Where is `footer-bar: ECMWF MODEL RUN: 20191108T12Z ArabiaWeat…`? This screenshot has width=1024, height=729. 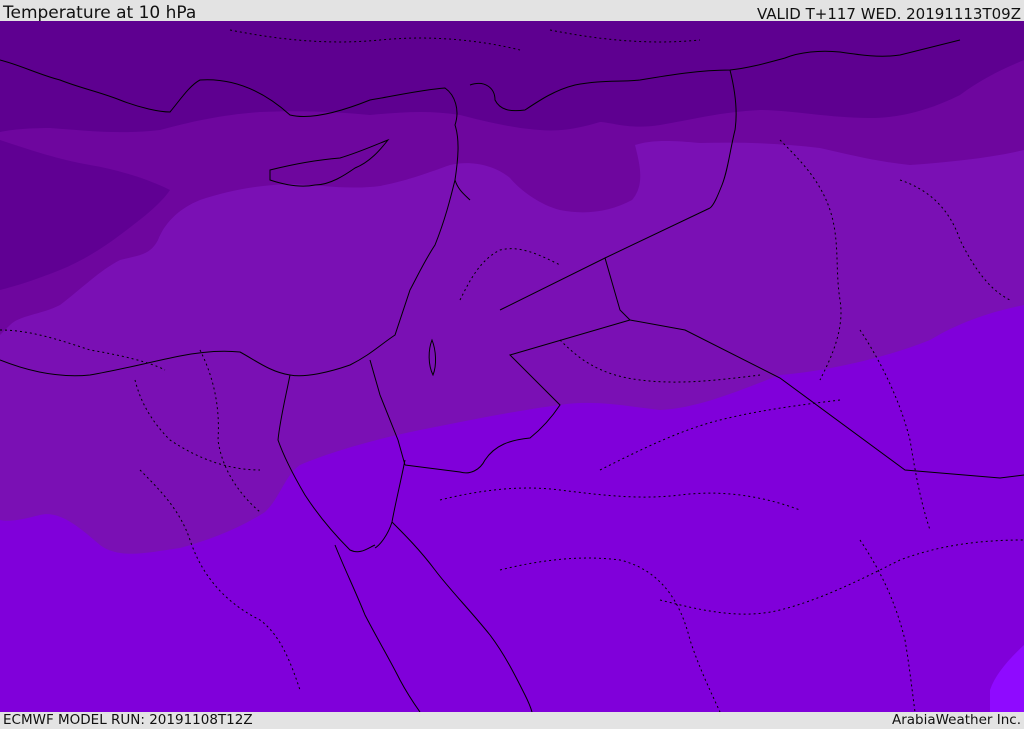 footer-bar: ECMWF MODEL RUN: 20191108T12Z ArabiaWeat… is located at coordinates (512, 720).